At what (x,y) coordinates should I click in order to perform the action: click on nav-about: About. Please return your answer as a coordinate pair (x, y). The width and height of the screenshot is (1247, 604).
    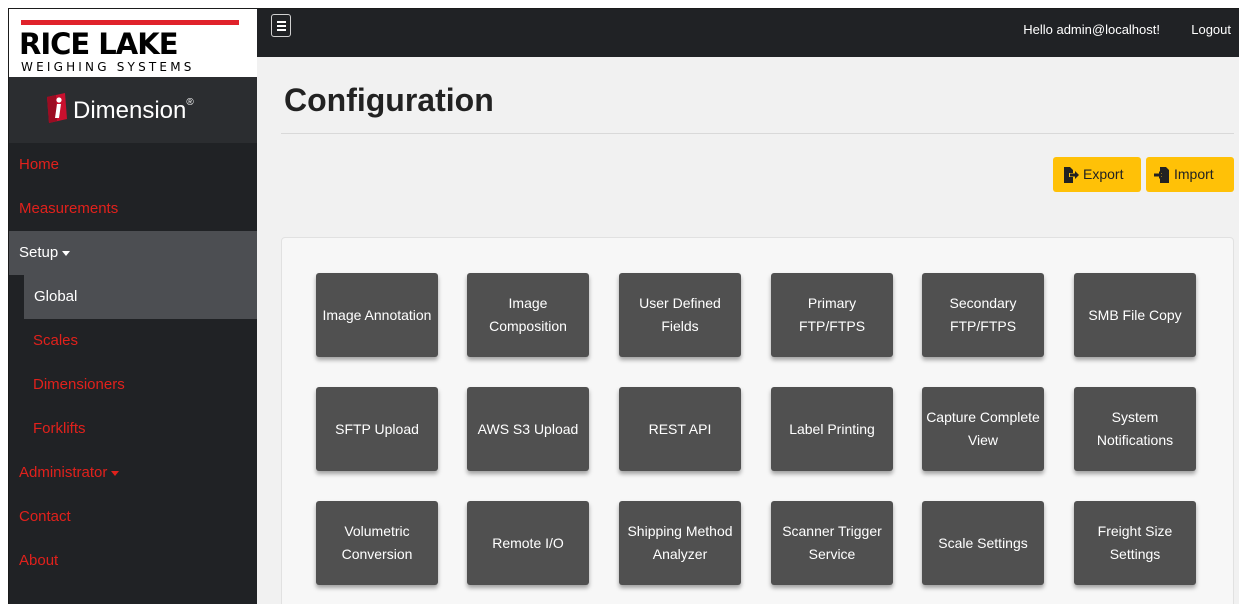
    Looking at the image, I should click on (133, 561).